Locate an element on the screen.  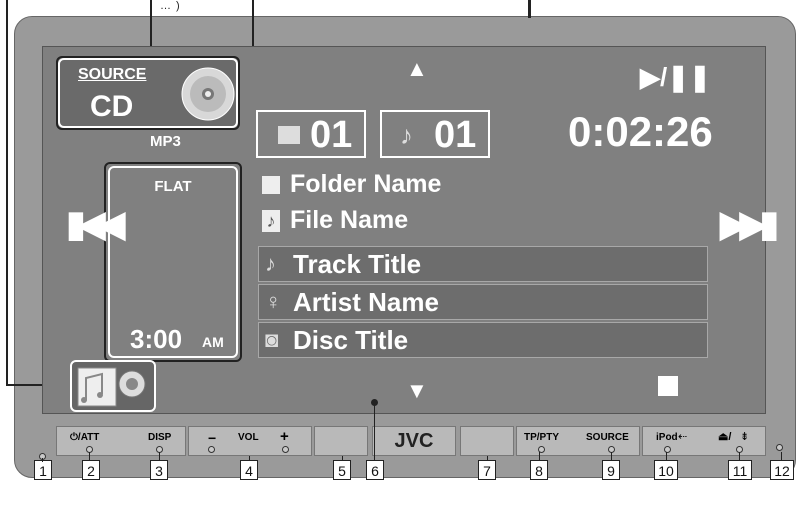
vol-label: VOL is located at coordinates (248, 437).